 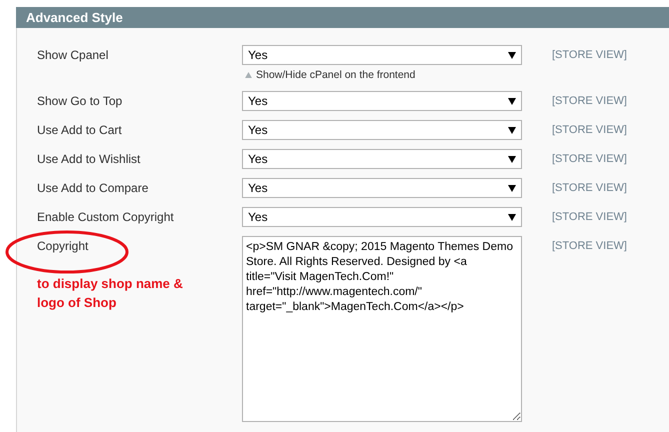 What do you see at coordinates (62, 246) in the screenshot?
I see `field-label: Copyright` at bounding box center [62, 246].